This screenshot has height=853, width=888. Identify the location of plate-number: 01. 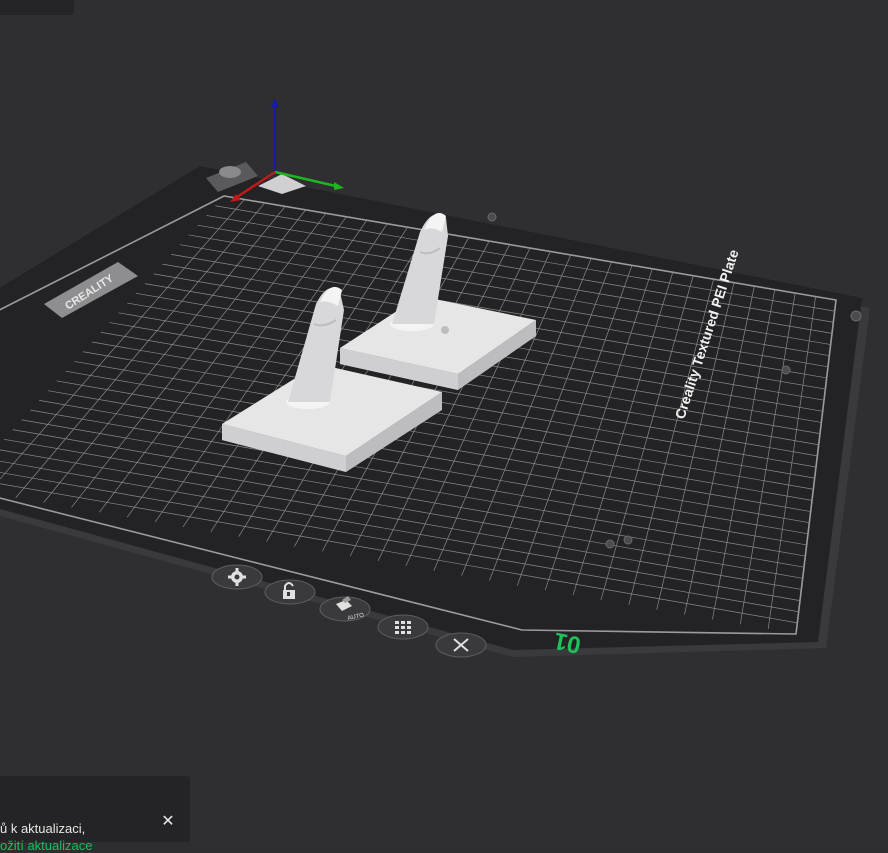
(568, 643).